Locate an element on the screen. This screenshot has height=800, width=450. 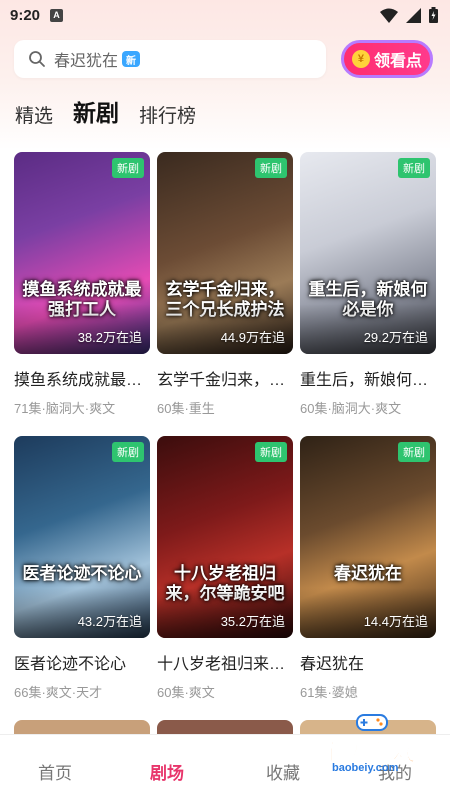
drama-poster: 十八岁老祖归来，尔等跪安吧 新剧 35.2万在追 is located at coordinates (225, 537).